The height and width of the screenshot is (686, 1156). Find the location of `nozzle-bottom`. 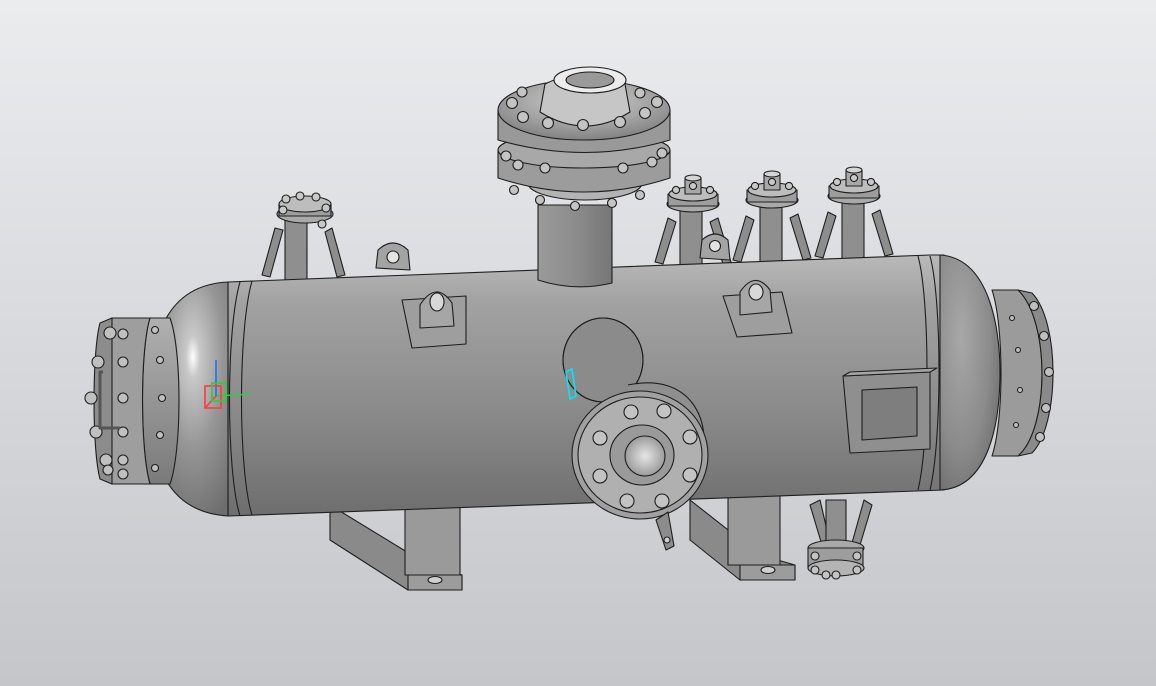

nozzle-bottom is located at coordinates (840, 539).